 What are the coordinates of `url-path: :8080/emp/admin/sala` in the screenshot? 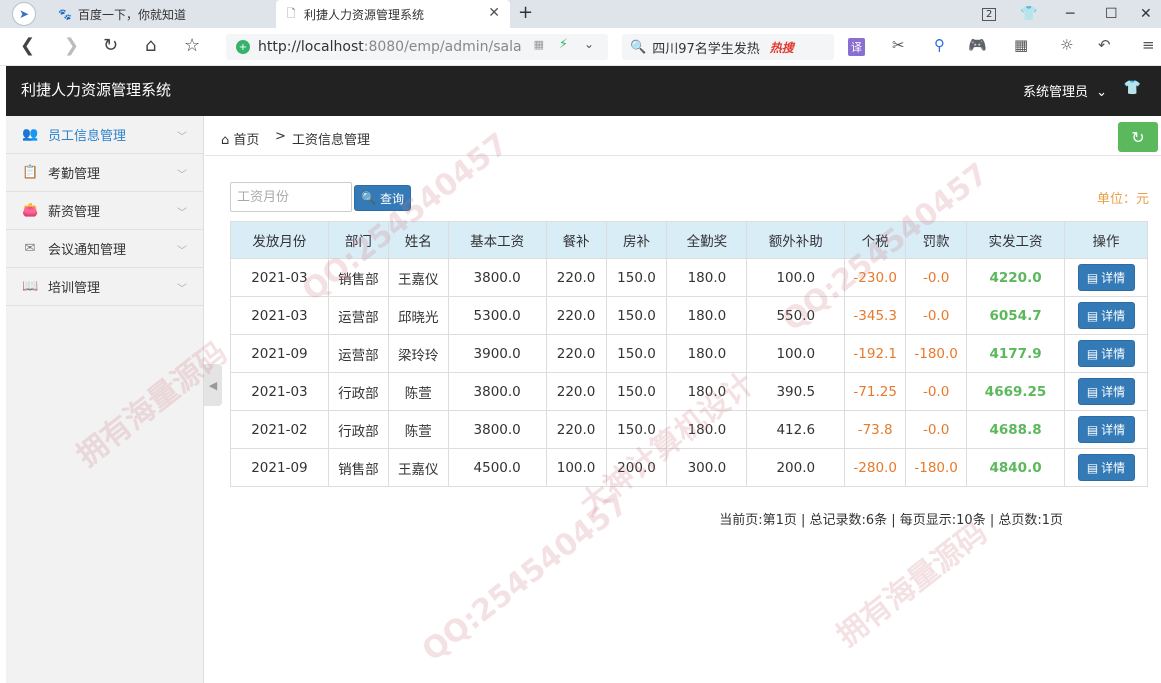 It's located at (442, 47).